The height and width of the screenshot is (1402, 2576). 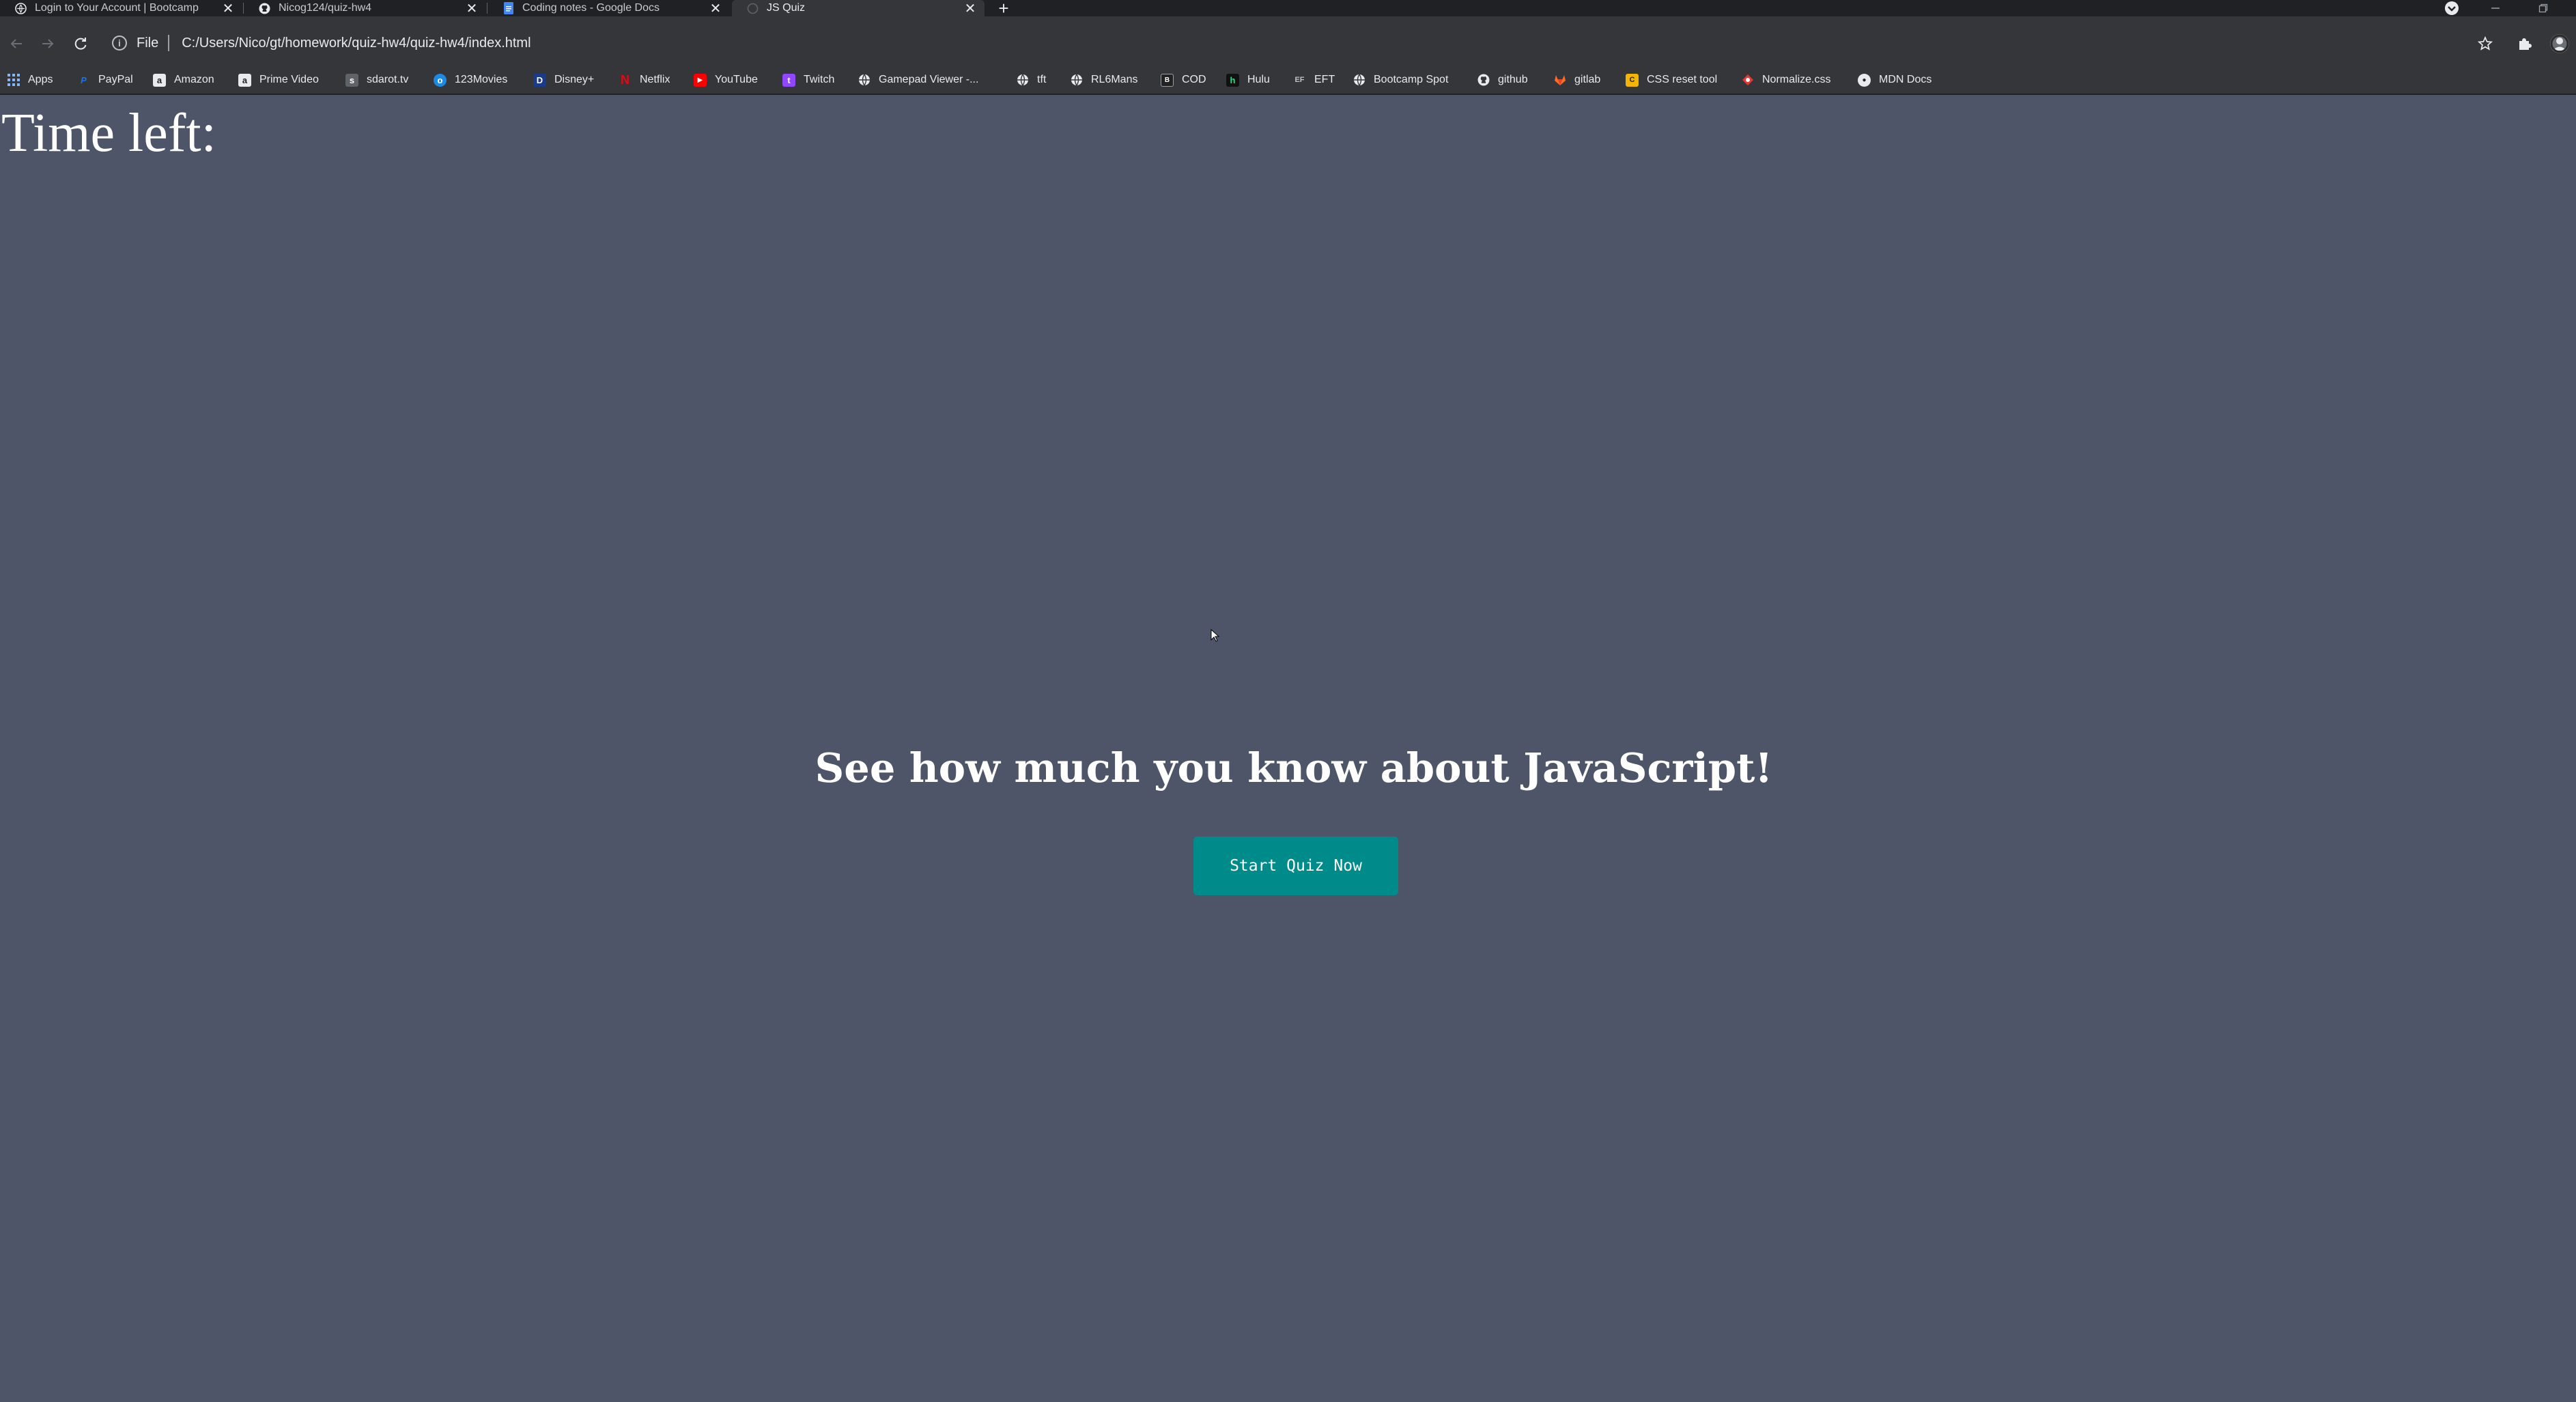 What do you see at coordinates (1324, 79) in the screenshot?
I see `bookmark-label: EFT` at bounding box center [1324, 79].